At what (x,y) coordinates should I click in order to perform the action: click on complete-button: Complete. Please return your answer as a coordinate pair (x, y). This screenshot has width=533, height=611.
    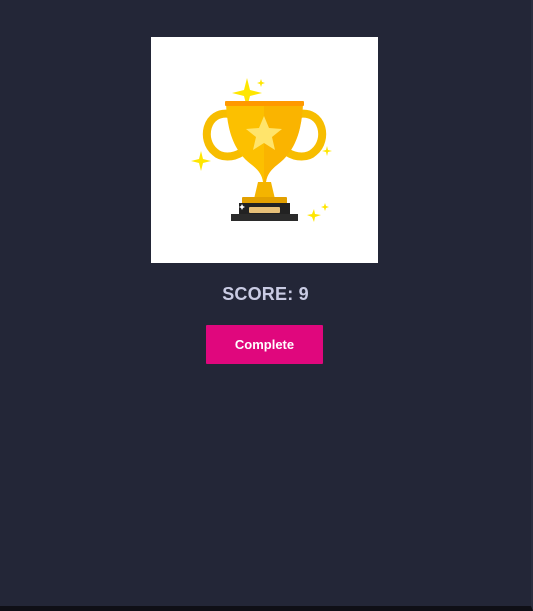
    Looking at the image, I should click on (264, 344).